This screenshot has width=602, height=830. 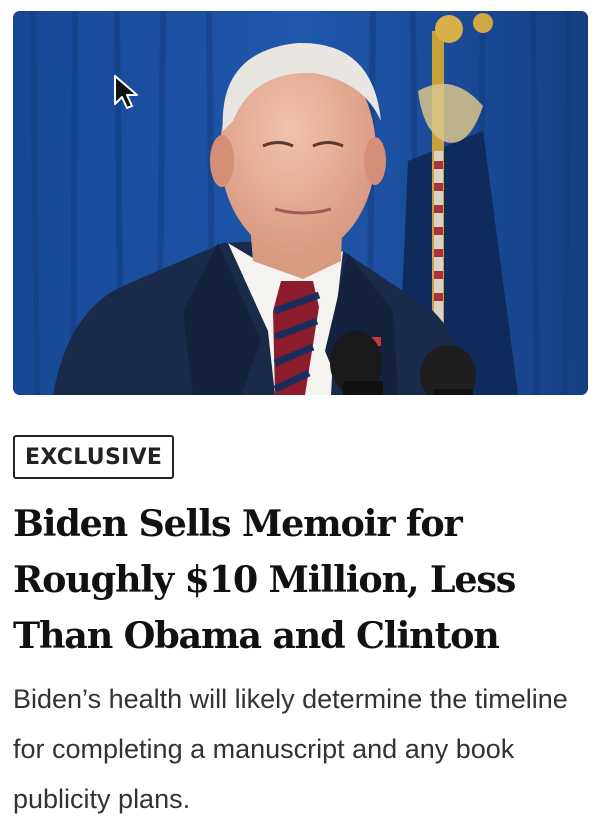 I want to click on exclusive-badge: EXCLUSIVE, so click(x=94, y=457).